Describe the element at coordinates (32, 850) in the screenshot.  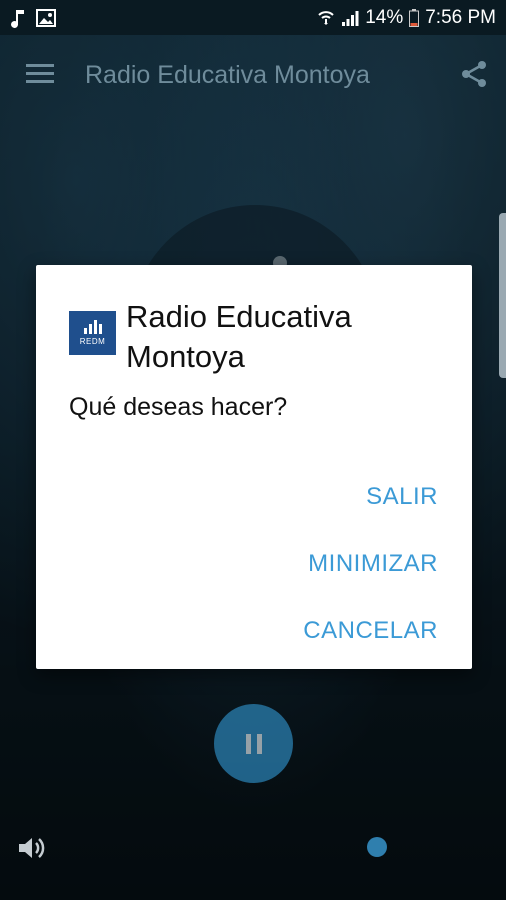
I see `volume-icon` at that location.